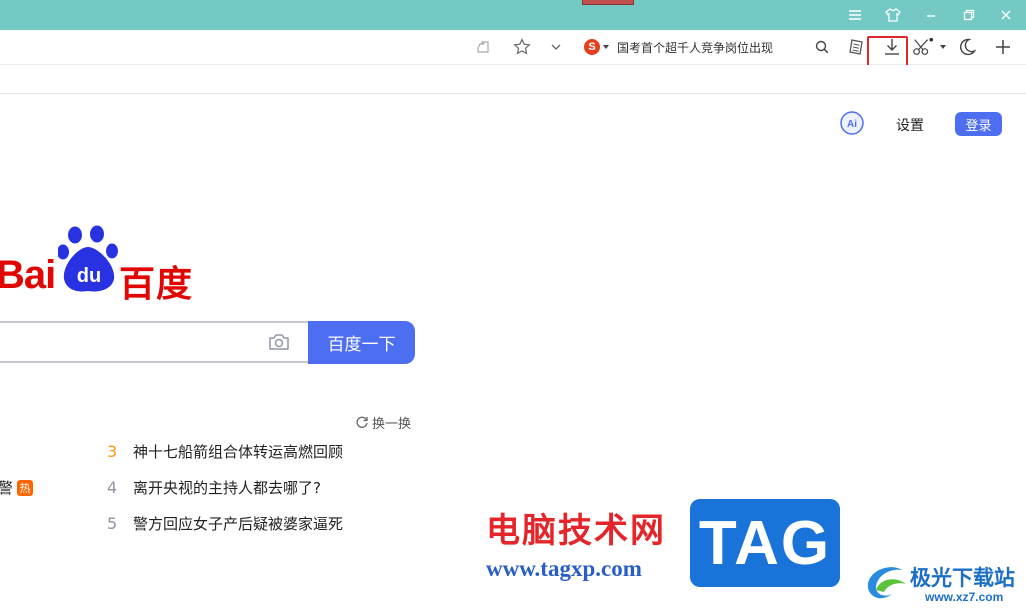 This screenshot has height=611, width=1026. I want to click on sogou-logo-icon: S, so click(592, 47).